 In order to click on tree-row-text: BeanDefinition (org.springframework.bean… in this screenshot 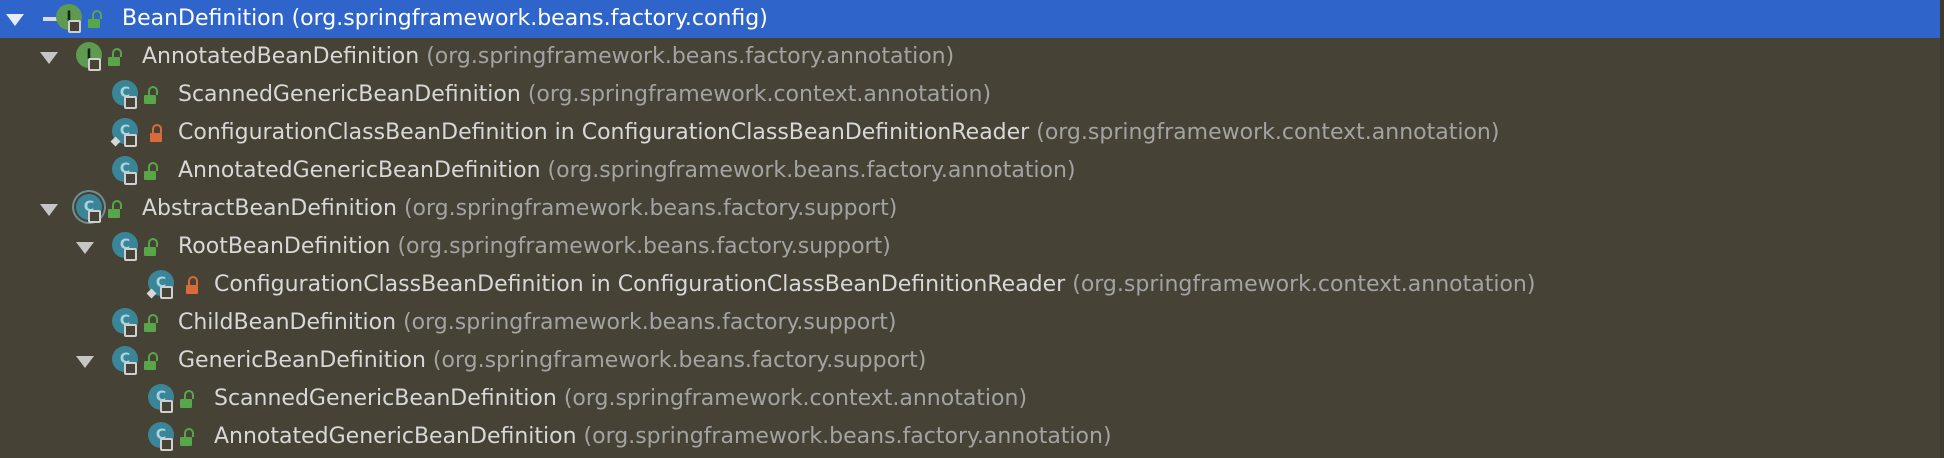, I will do `click(445, 19)`.